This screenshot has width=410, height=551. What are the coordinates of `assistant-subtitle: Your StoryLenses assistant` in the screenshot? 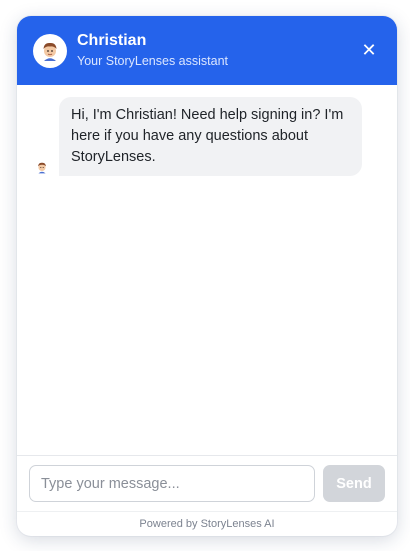 It's located at (153, 61).